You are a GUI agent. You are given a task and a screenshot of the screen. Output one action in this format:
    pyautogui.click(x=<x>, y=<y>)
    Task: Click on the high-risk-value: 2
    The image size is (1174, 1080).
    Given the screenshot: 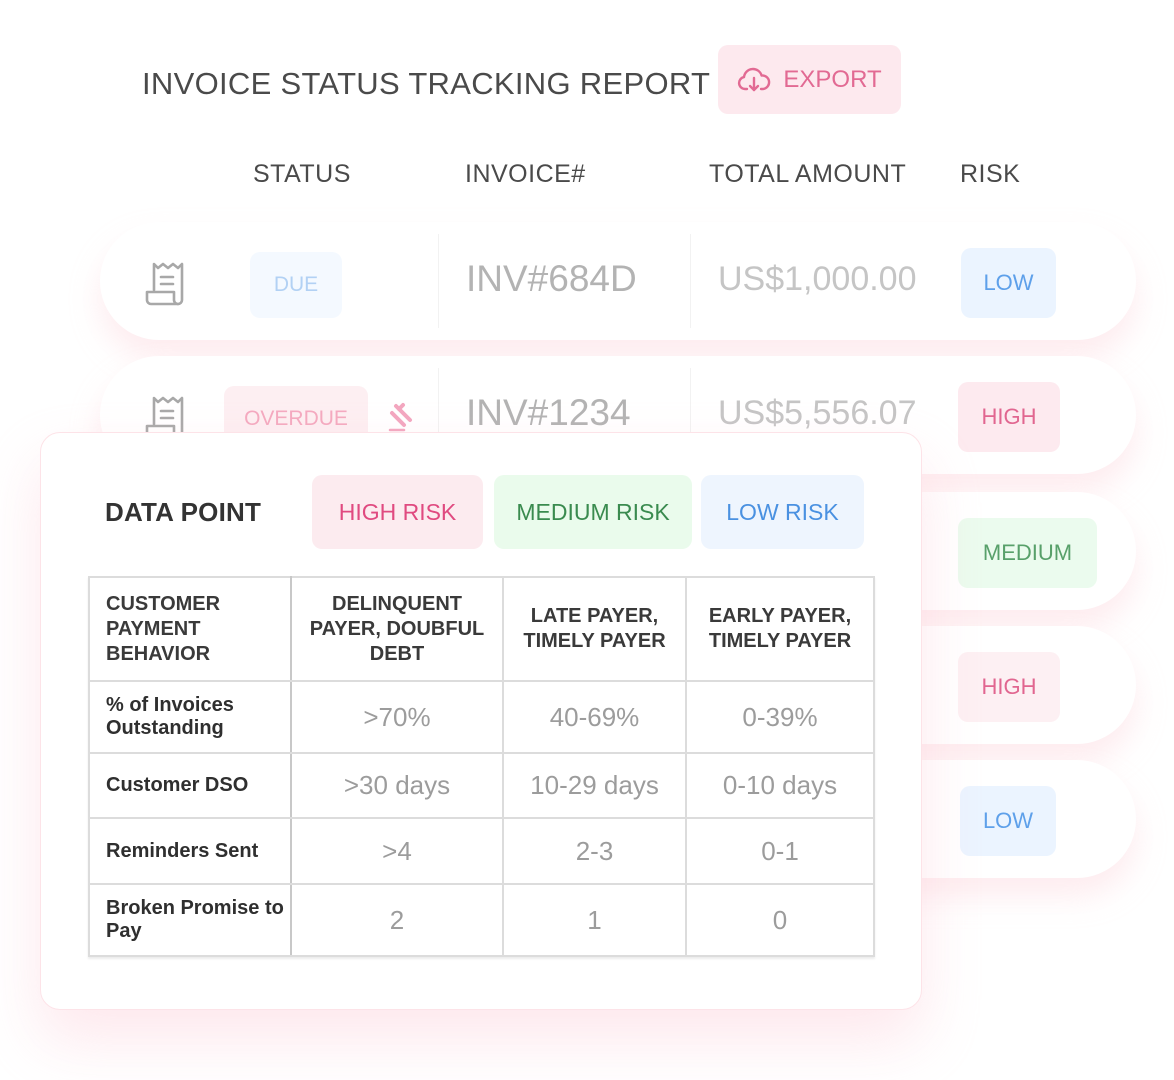 What is the action you would take?
    pyautogui.click(x=397, y=920)
    